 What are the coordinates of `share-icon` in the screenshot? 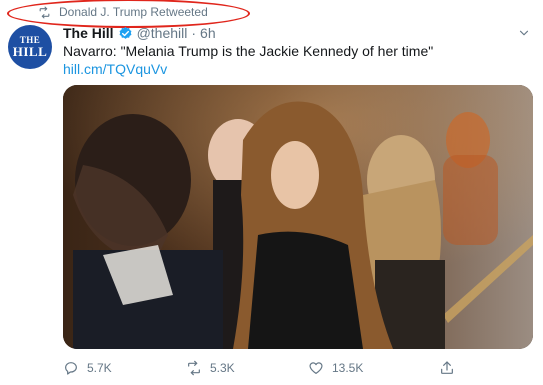 It's located at (447, 367).